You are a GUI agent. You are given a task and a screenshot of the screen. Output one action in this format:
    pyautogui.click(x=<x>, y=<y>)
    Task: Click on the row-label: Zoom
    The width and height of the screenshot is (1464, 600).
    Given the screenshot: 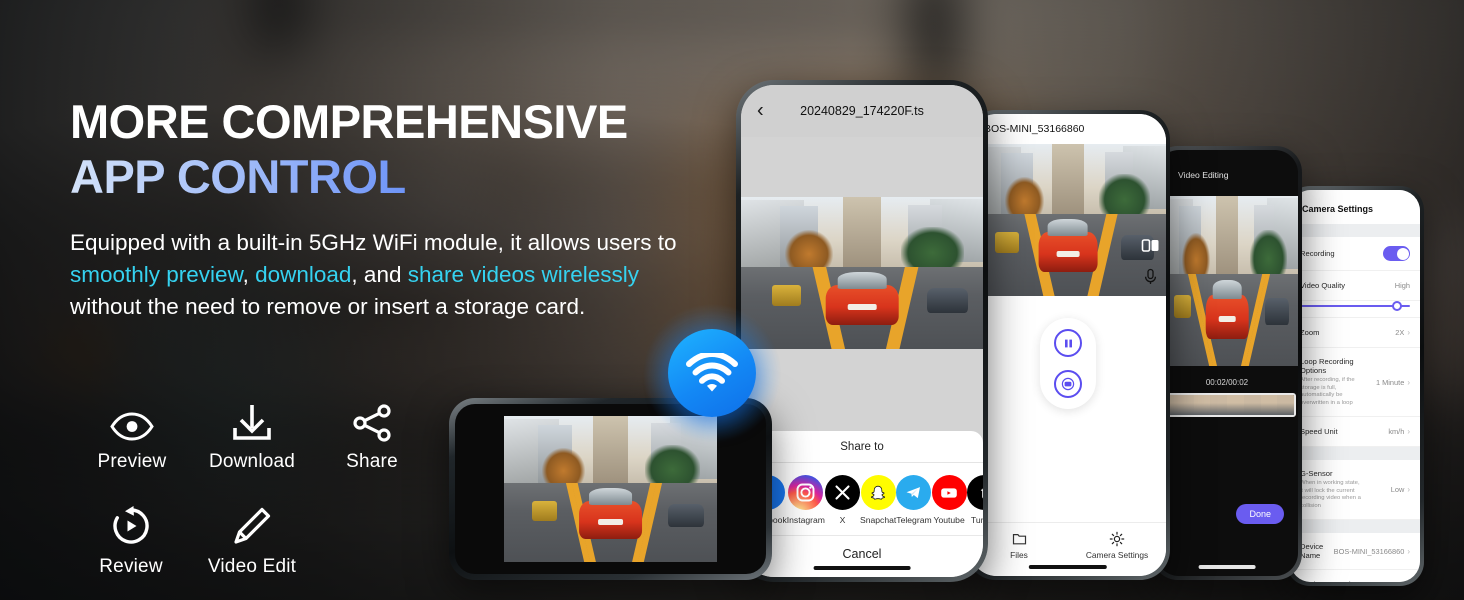 What is the action you would take?
    pyautogui.click(x=1310, y=332)
    